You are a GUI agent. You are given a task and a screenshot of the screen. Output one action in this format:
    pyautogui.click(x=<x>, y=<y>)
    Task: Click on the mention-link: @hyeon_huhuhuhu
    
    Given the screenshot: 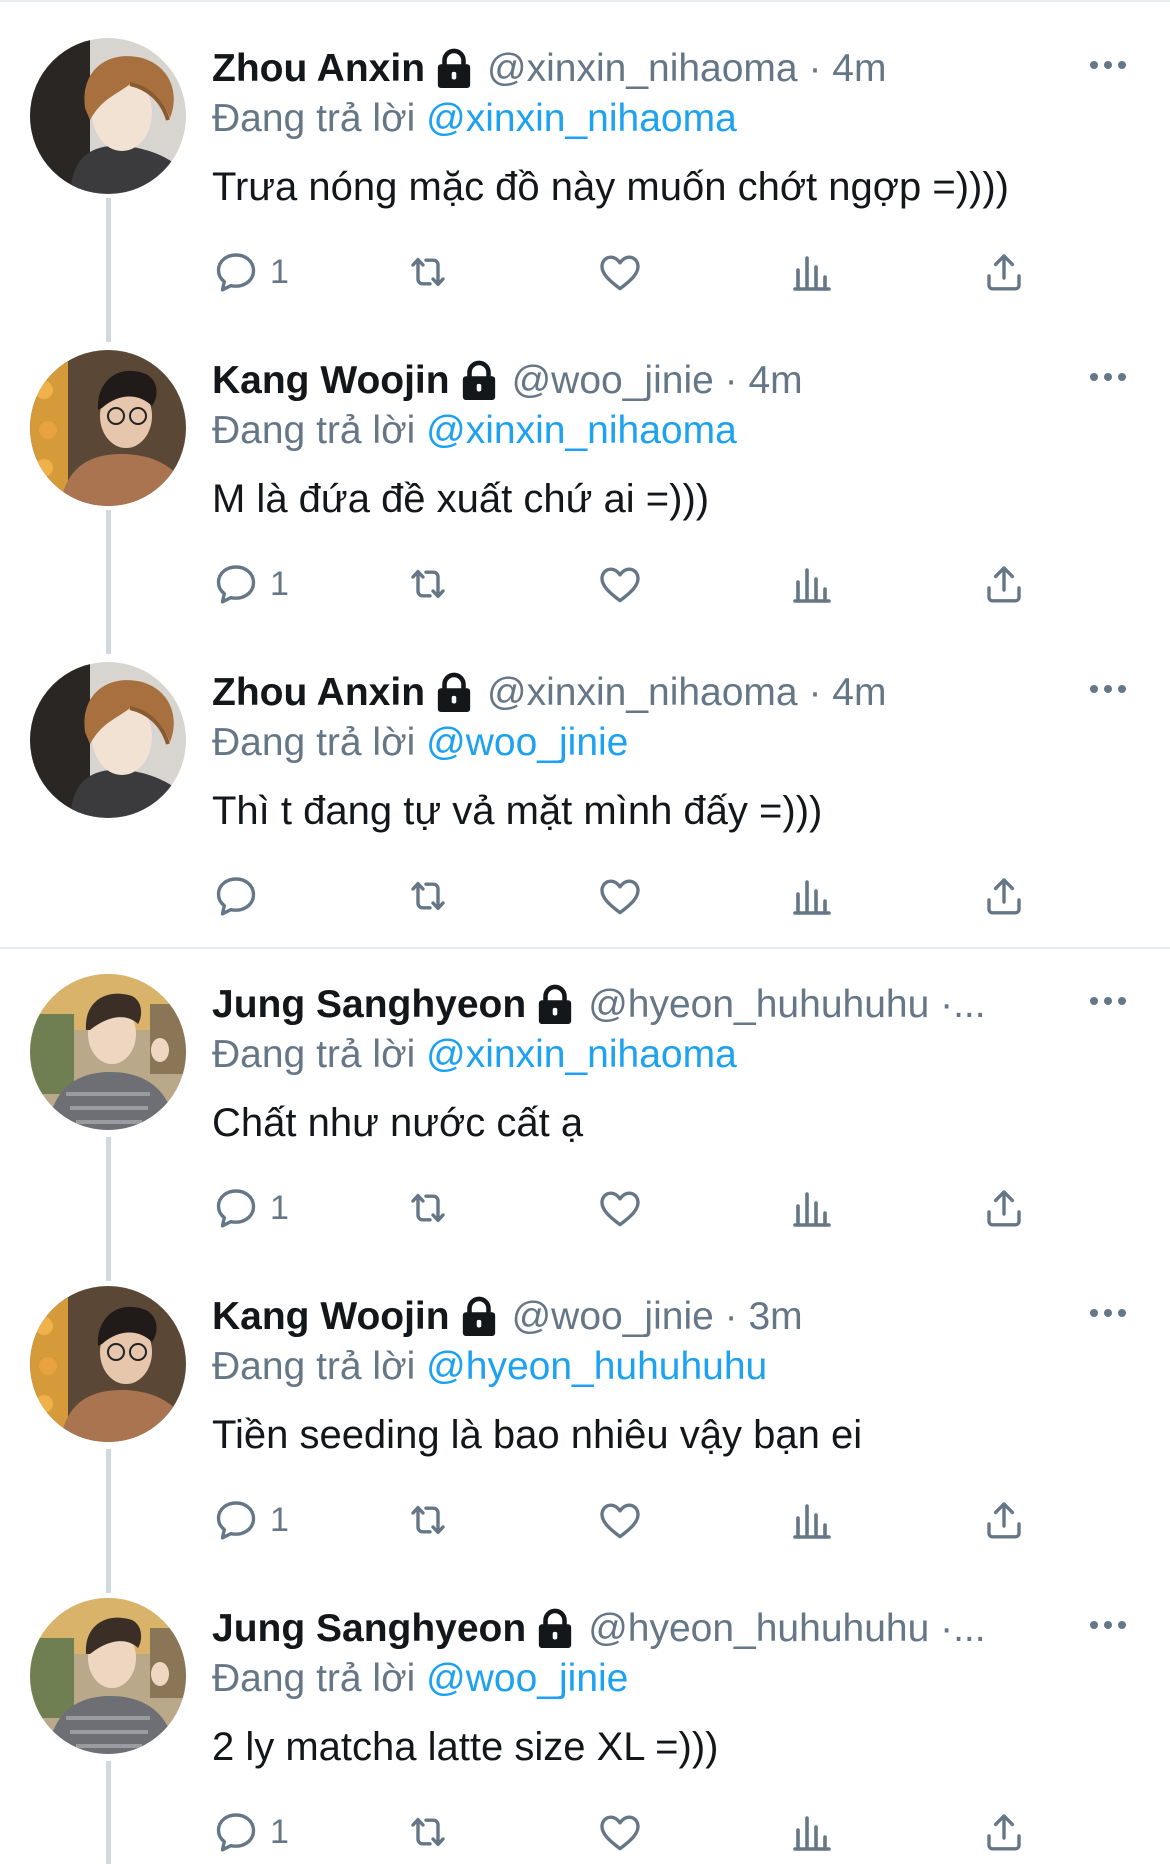 What is the action you would take?
    pyautogui.click(x=596, y=1366)
    